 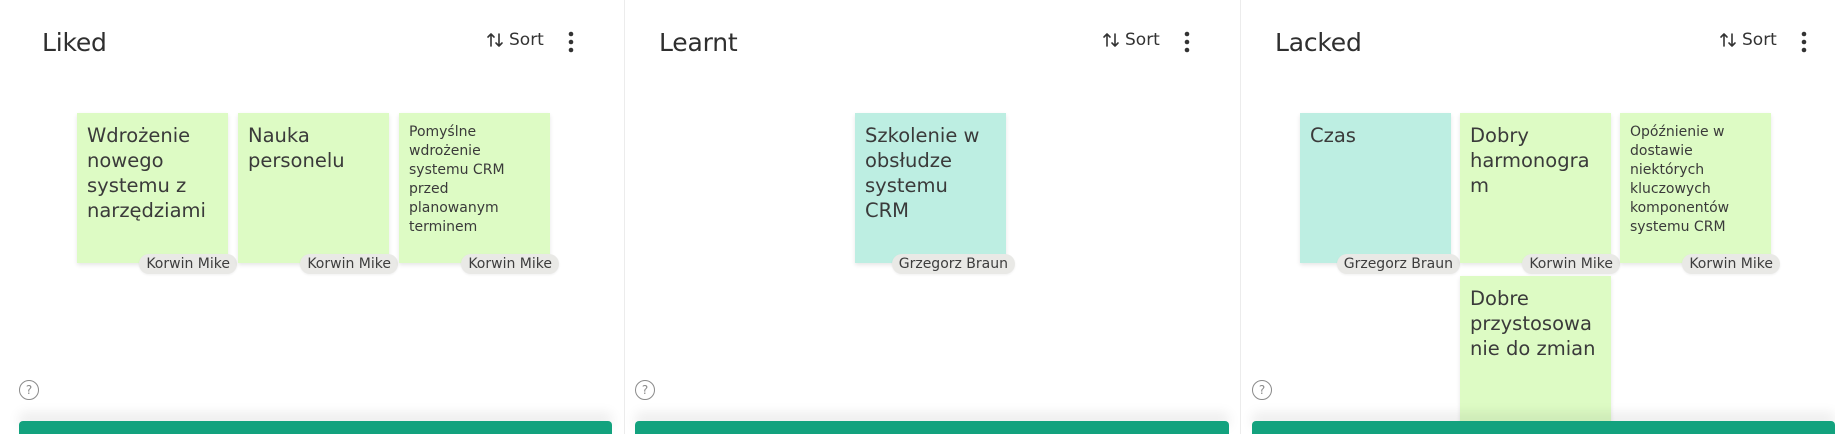 I want to click on sticky-note: Dobre przystosowanie do zmian, so click(x=1535, y=355).